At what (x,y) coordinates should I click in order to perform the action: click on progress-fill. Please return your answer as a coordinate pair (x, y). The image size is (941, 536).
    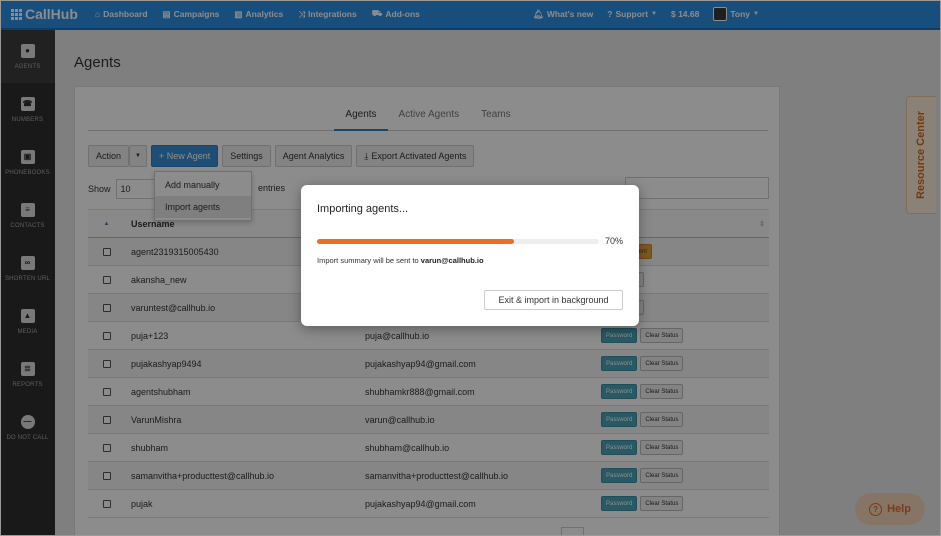
    Looking at the image, I should click on (416, 241).